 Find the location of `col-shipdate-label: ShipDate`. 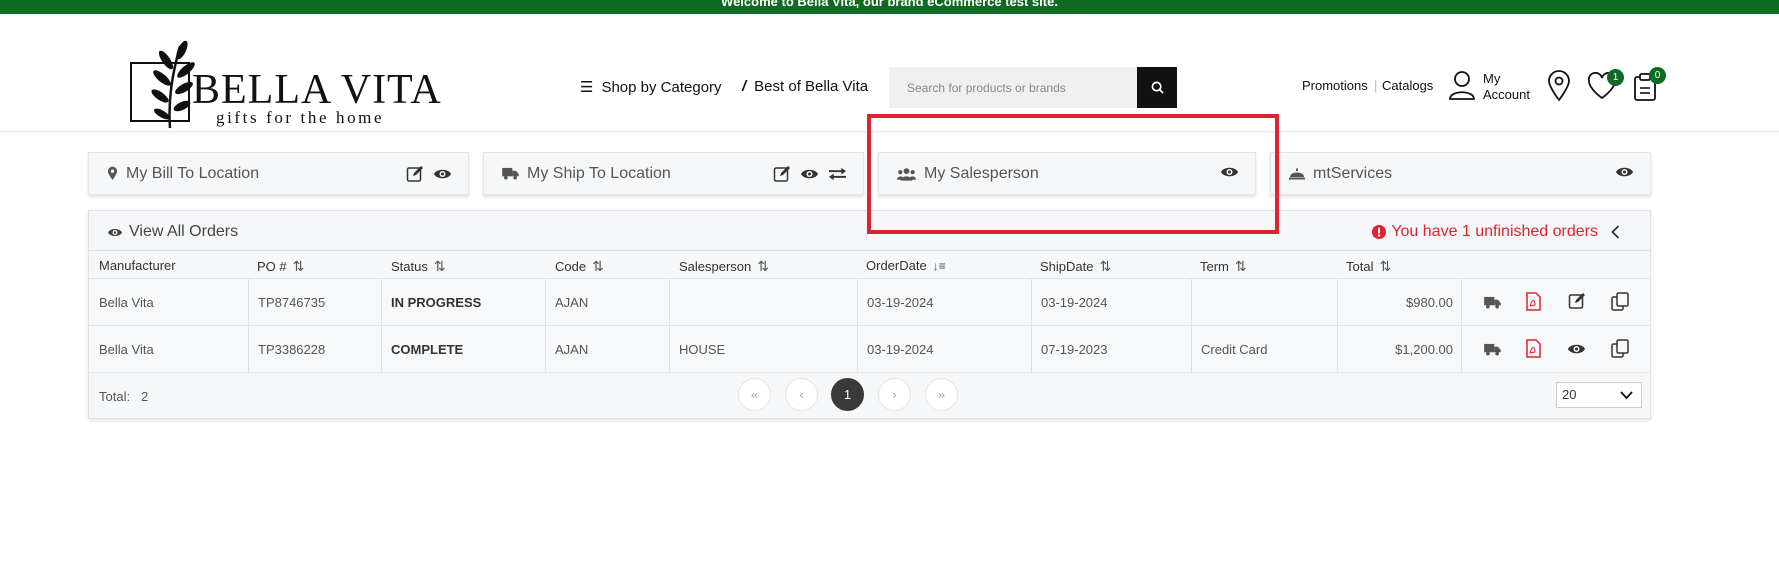

col-shipdate-label: ShipDate is located at coordinates (1067, 266).